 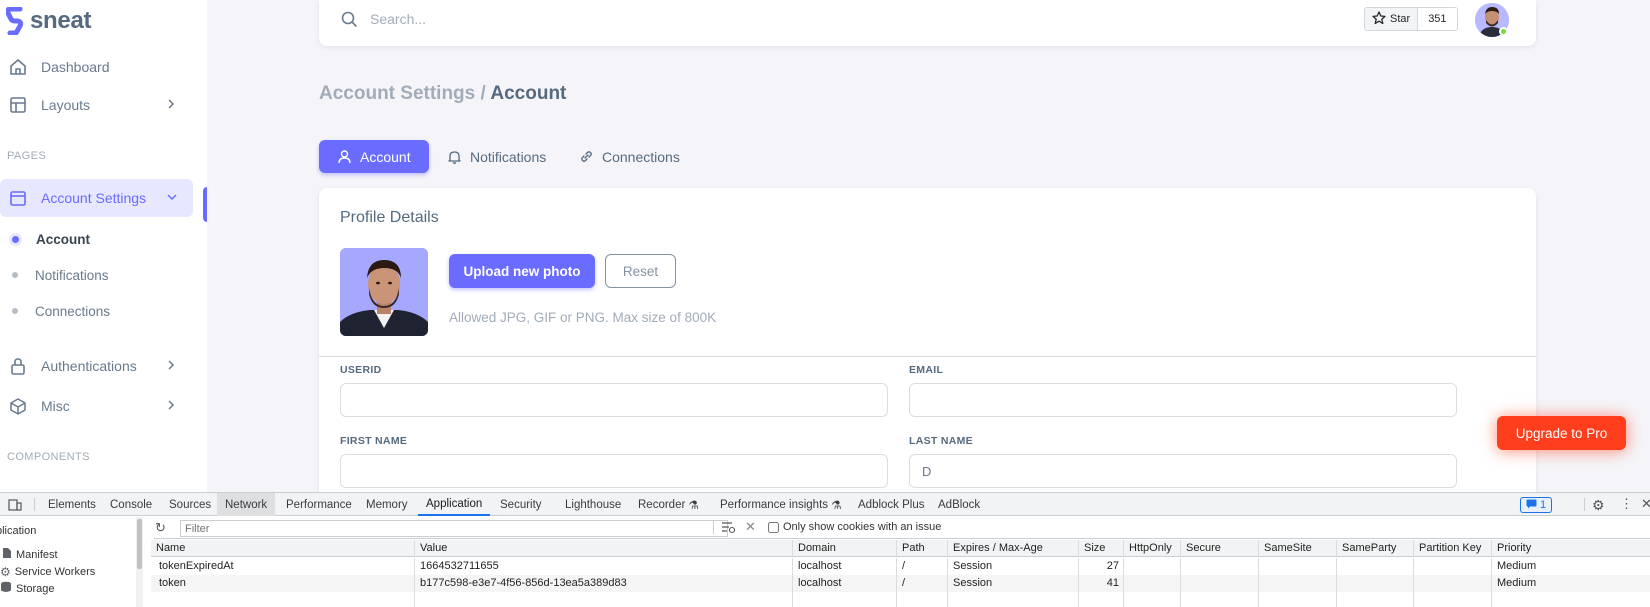 What do you see at coordinates (900, 599) in the screenshot?
I see `empty-table-row` at bounding box center [900, 599].